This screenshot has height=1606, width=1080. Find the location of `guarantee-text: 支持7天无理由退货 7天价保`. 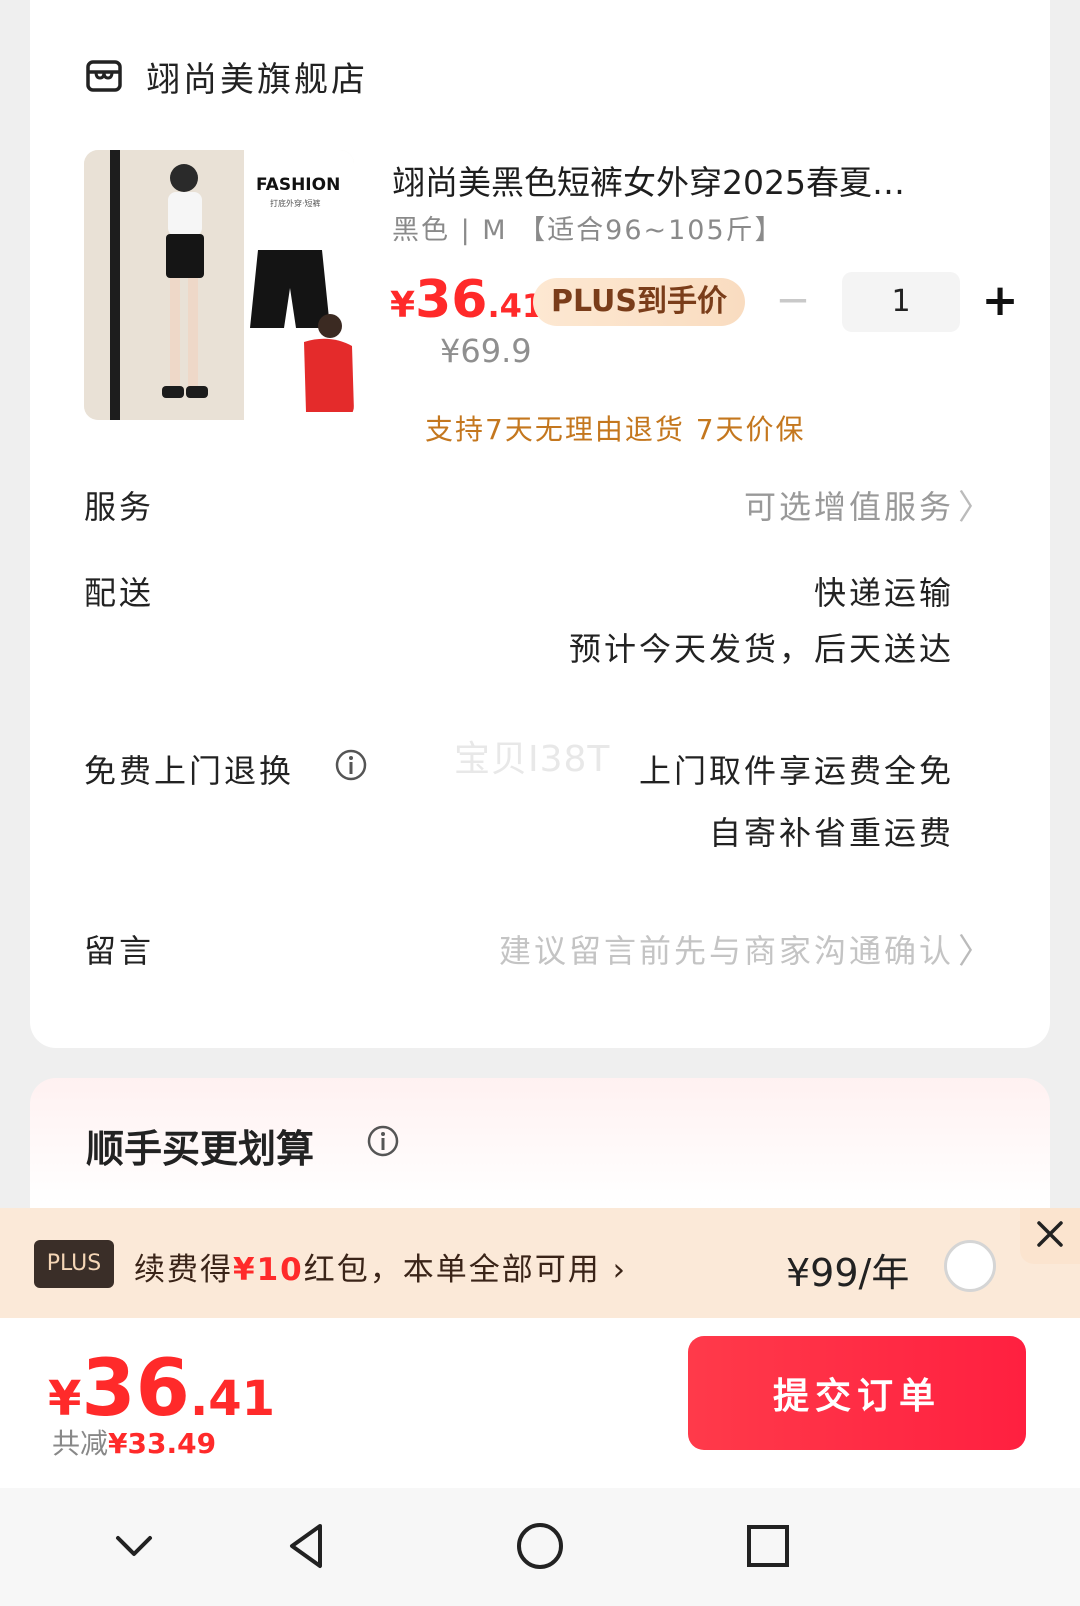

guarantee-text: 支持7天无理由退货 7天价保 is located at coordinates (615, 429).